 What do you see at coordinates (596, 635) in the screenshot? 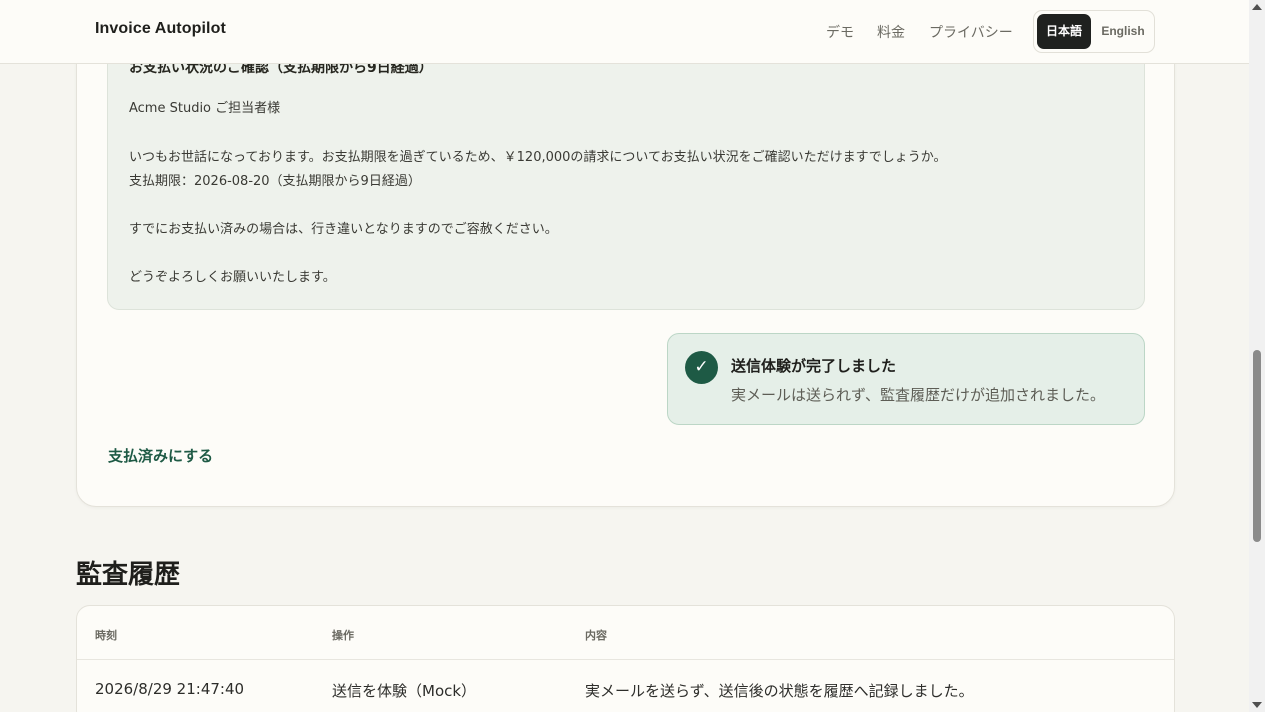
I see `column-header-detail: 内容` at bounding box center [596, 635].